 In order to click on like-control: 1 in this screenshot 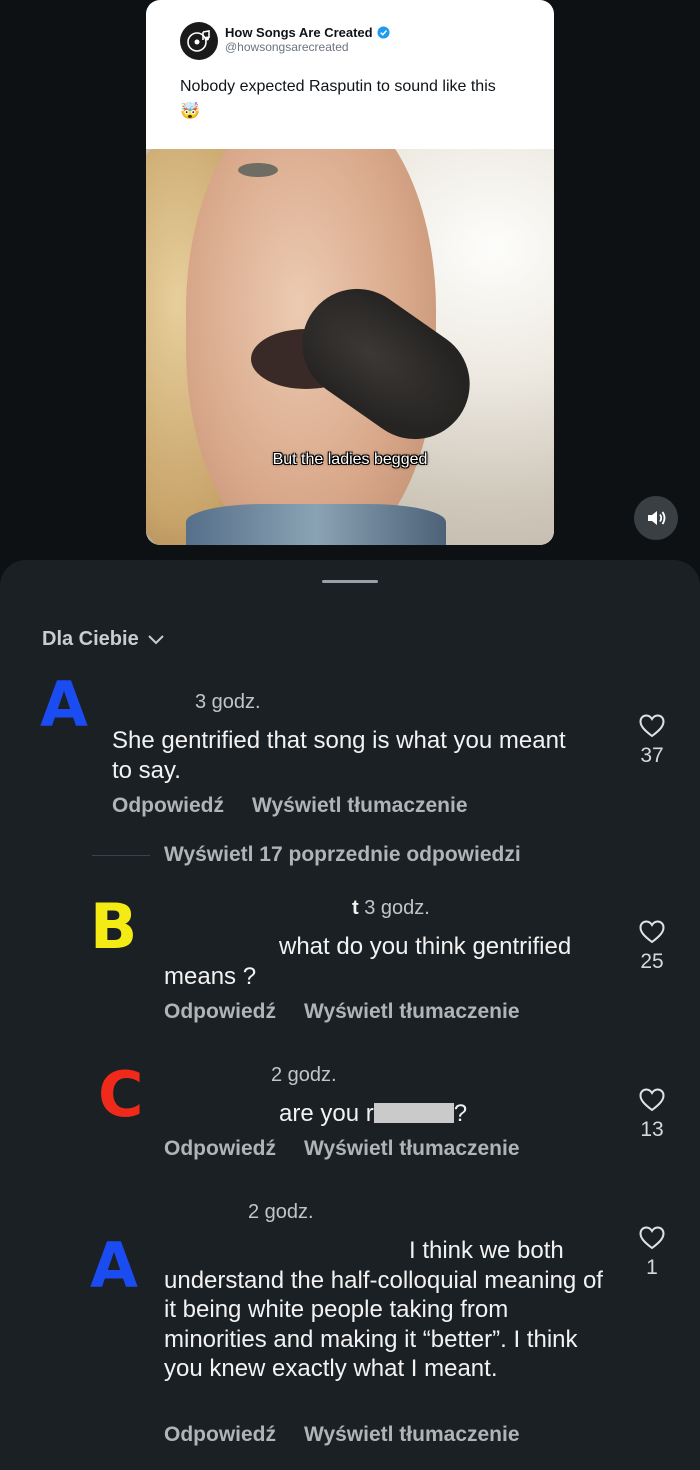, I will do `click(652, 1253)`.